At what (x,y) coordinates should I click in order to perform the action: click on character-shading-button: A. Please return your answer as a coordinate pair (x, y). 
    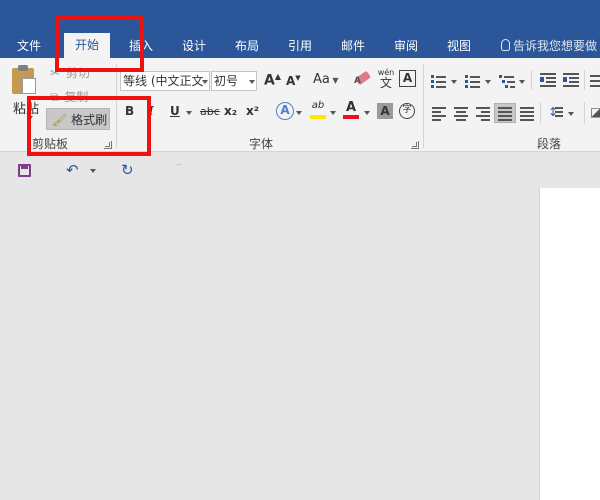
    Looking at the image, I should click on (385, 111).